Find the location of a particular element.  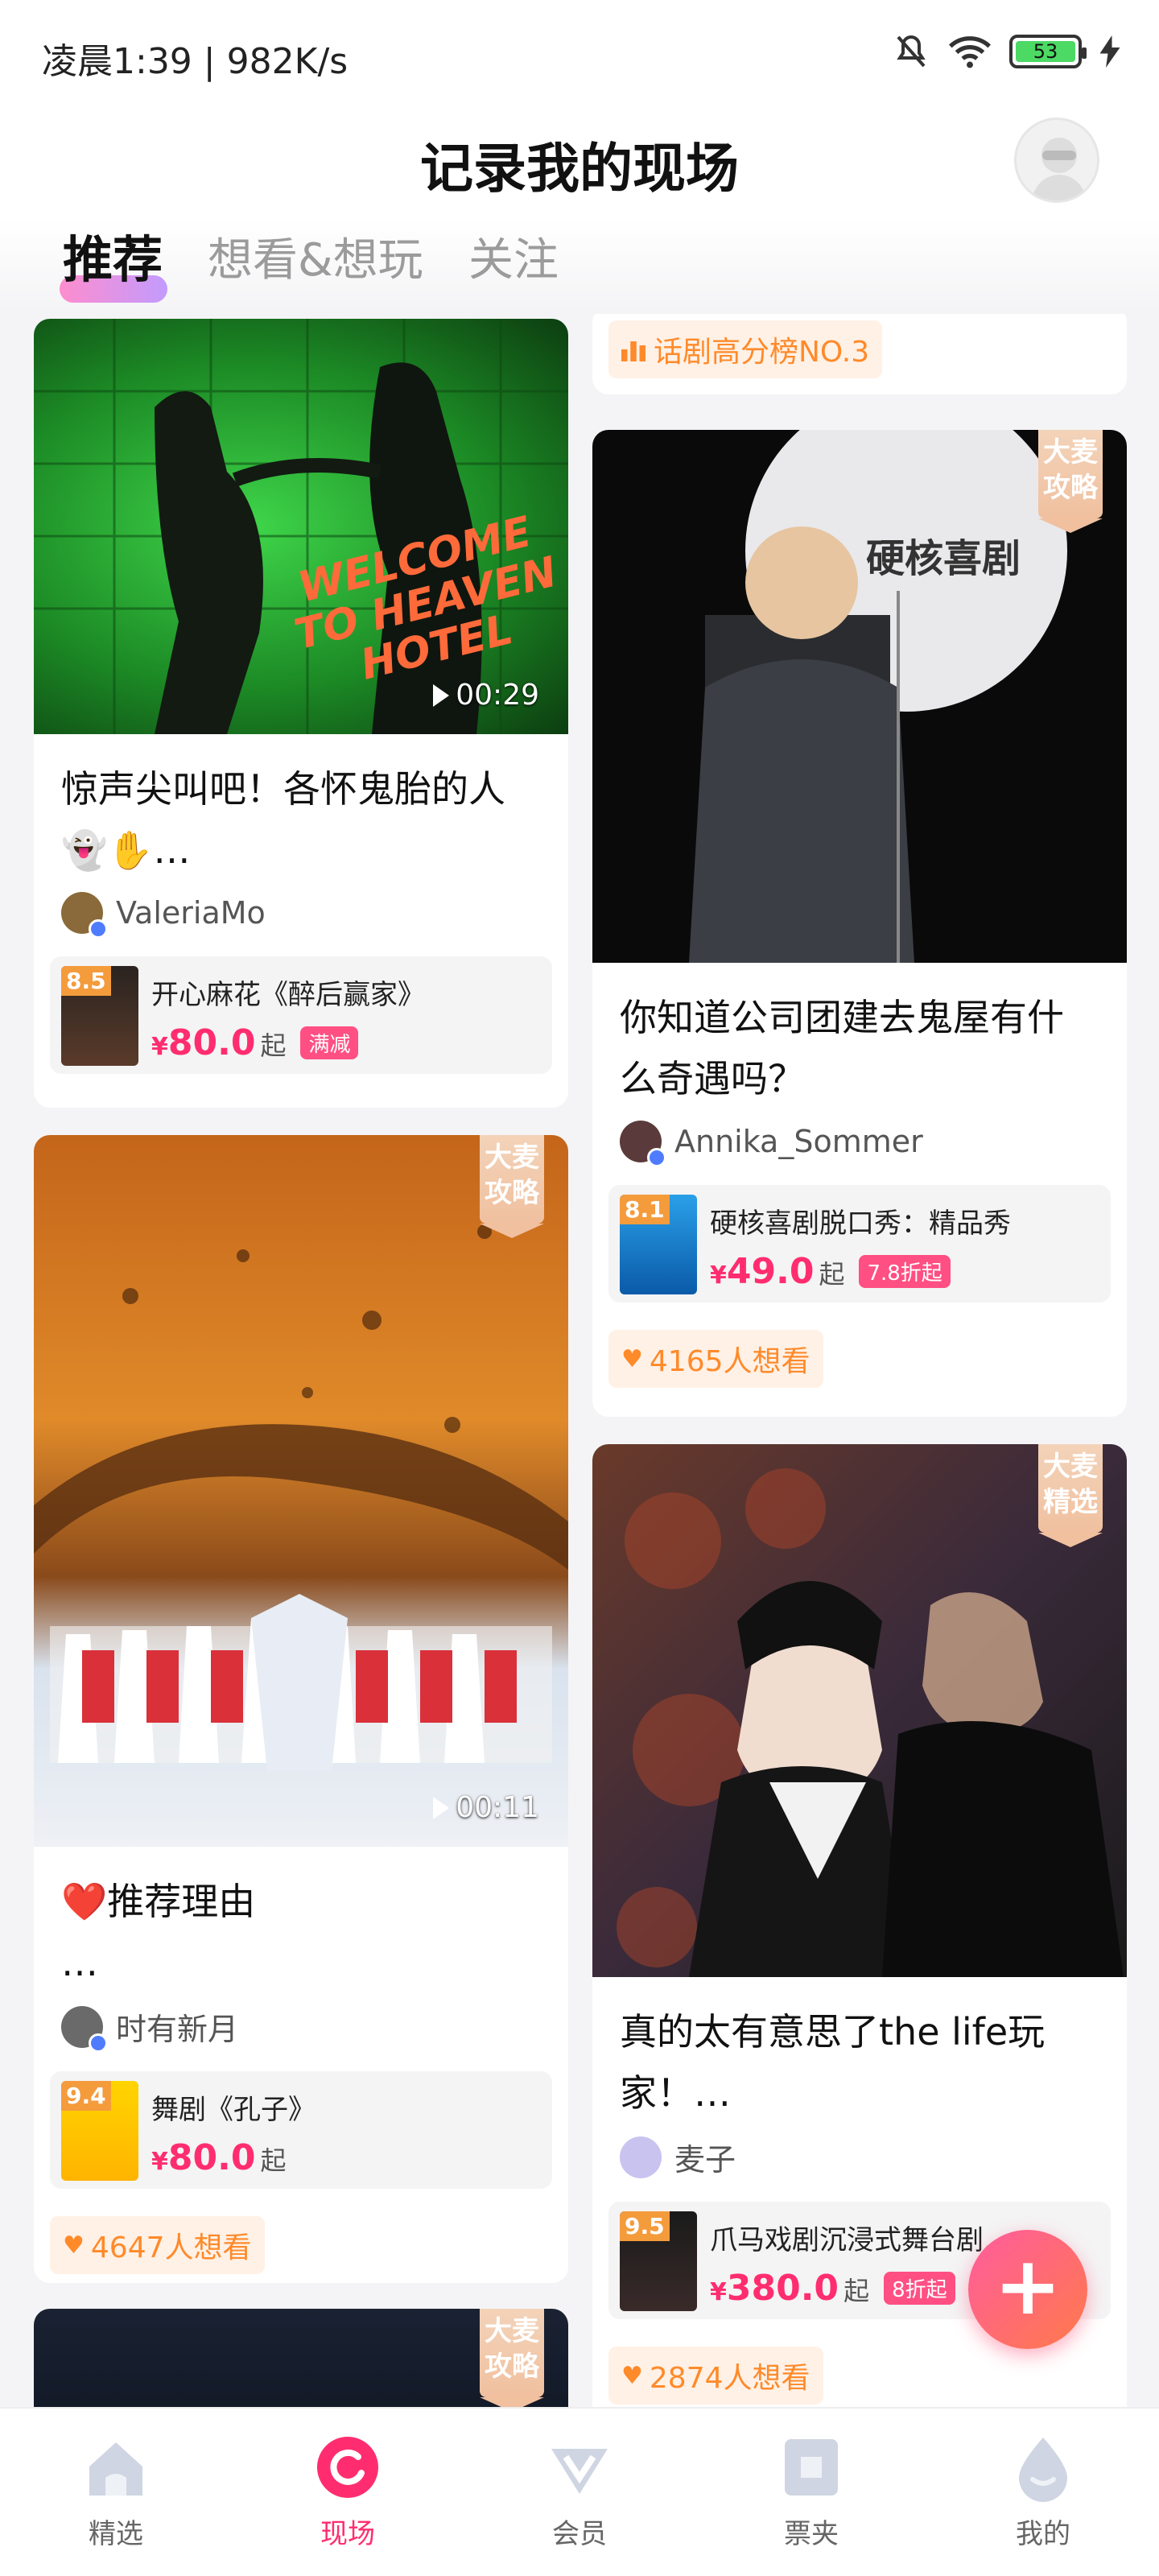

rank-tag: 话剧高分榜NO.3 is located at coordinates (745, 349).